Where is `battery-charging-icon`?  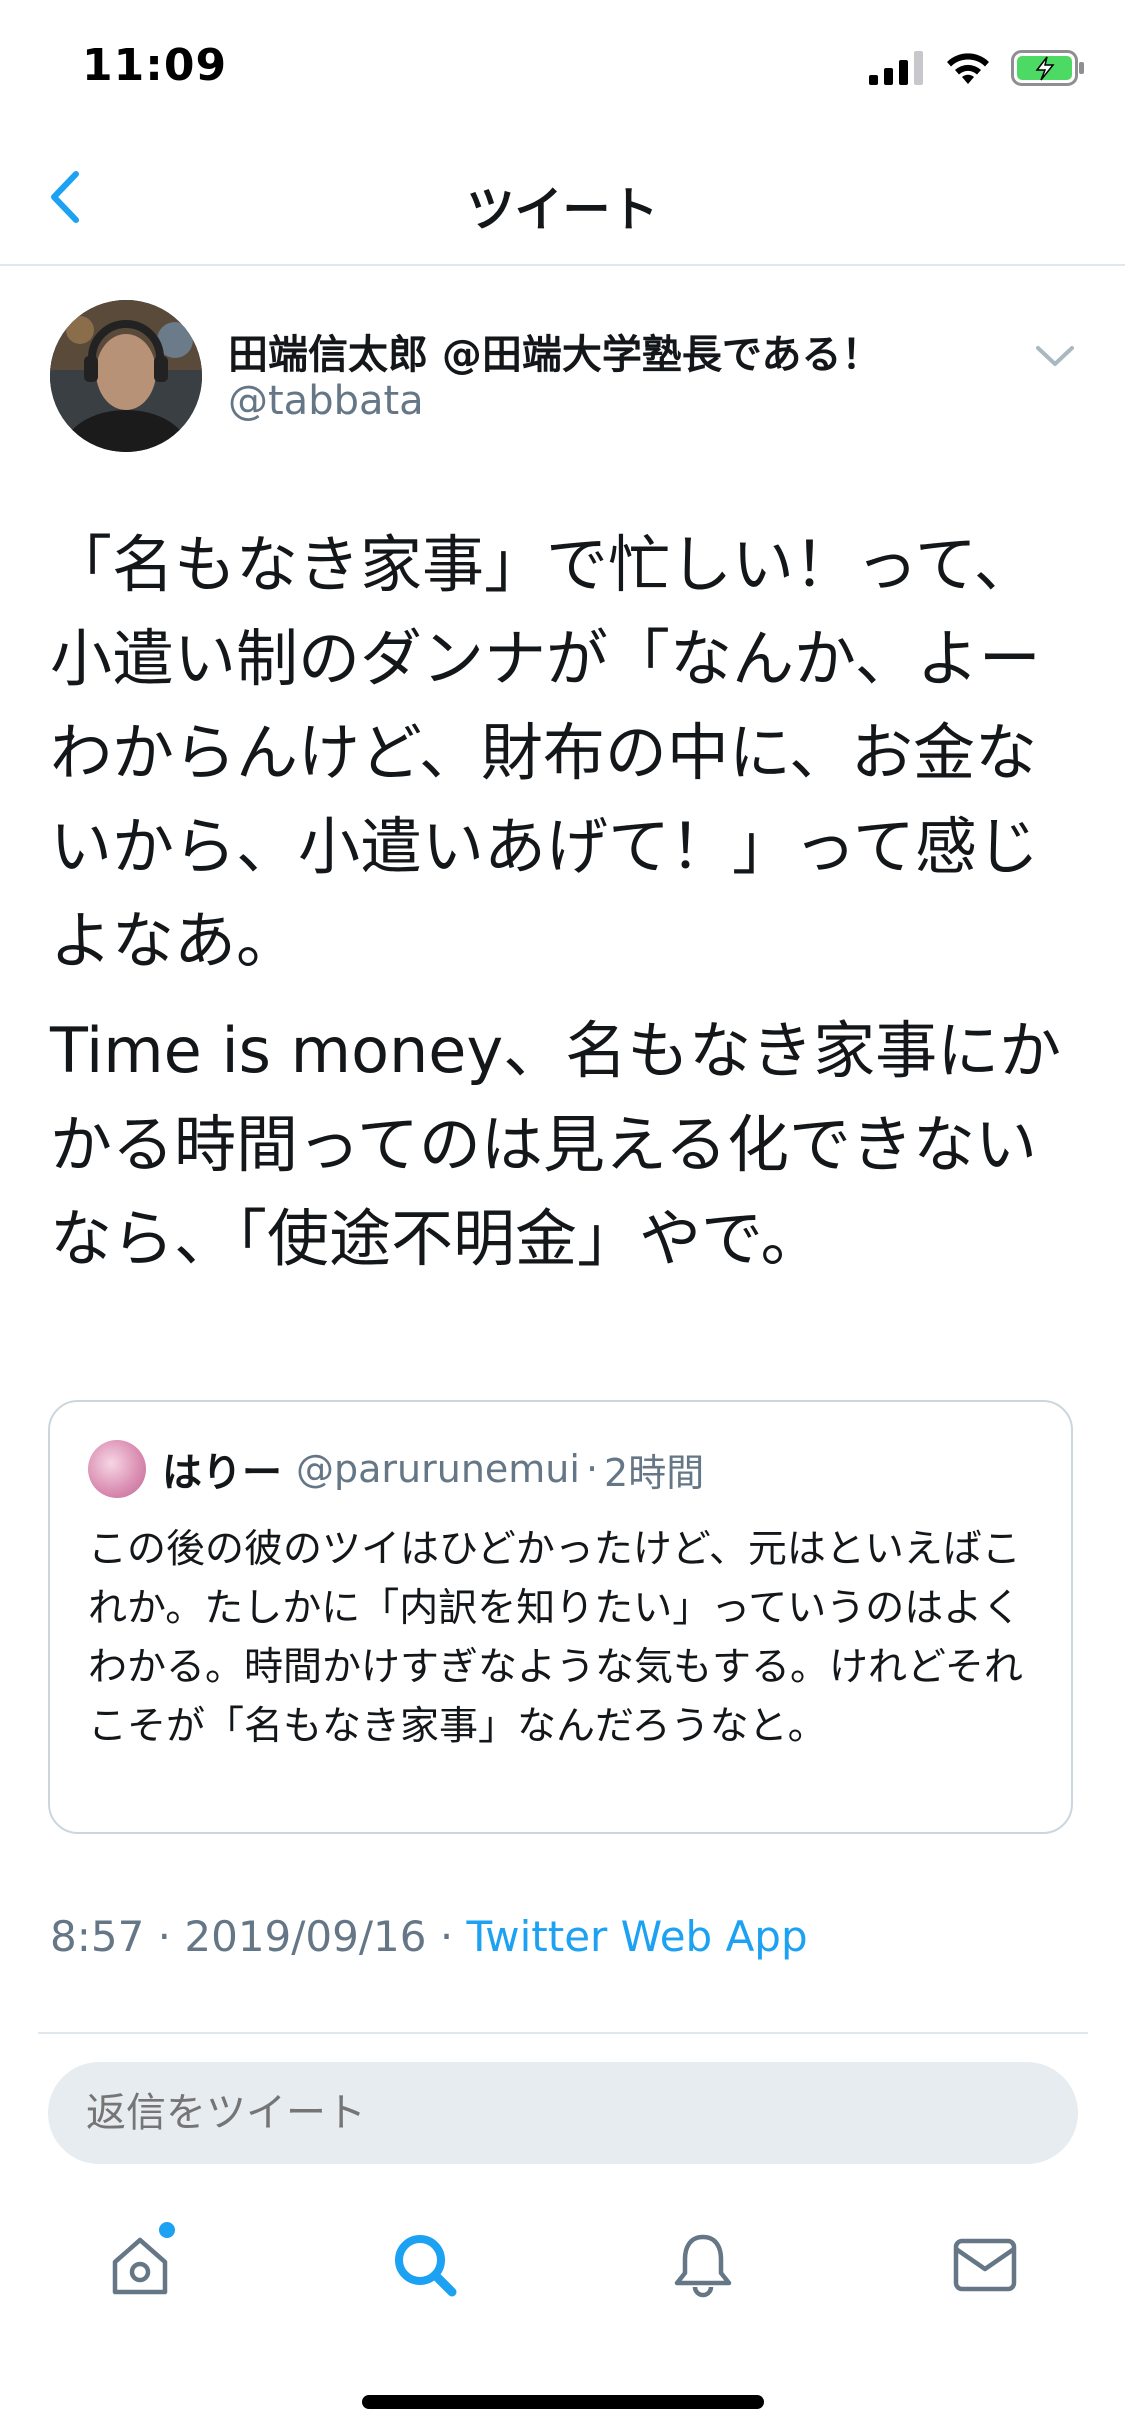 battery-charging-icon is located at coordinates (1047, 68).